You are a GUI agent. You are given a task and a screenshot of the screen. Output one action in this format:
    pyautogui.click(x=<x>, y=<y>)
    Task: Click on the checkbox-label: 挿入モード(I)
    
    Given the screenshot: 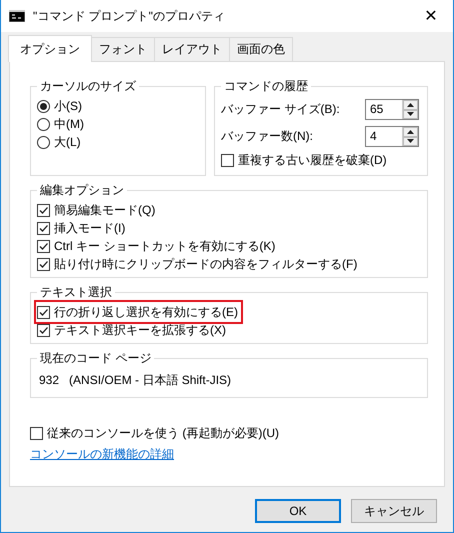 What is the action you would take?
    pyautogui.click(x=90, y=228)
    